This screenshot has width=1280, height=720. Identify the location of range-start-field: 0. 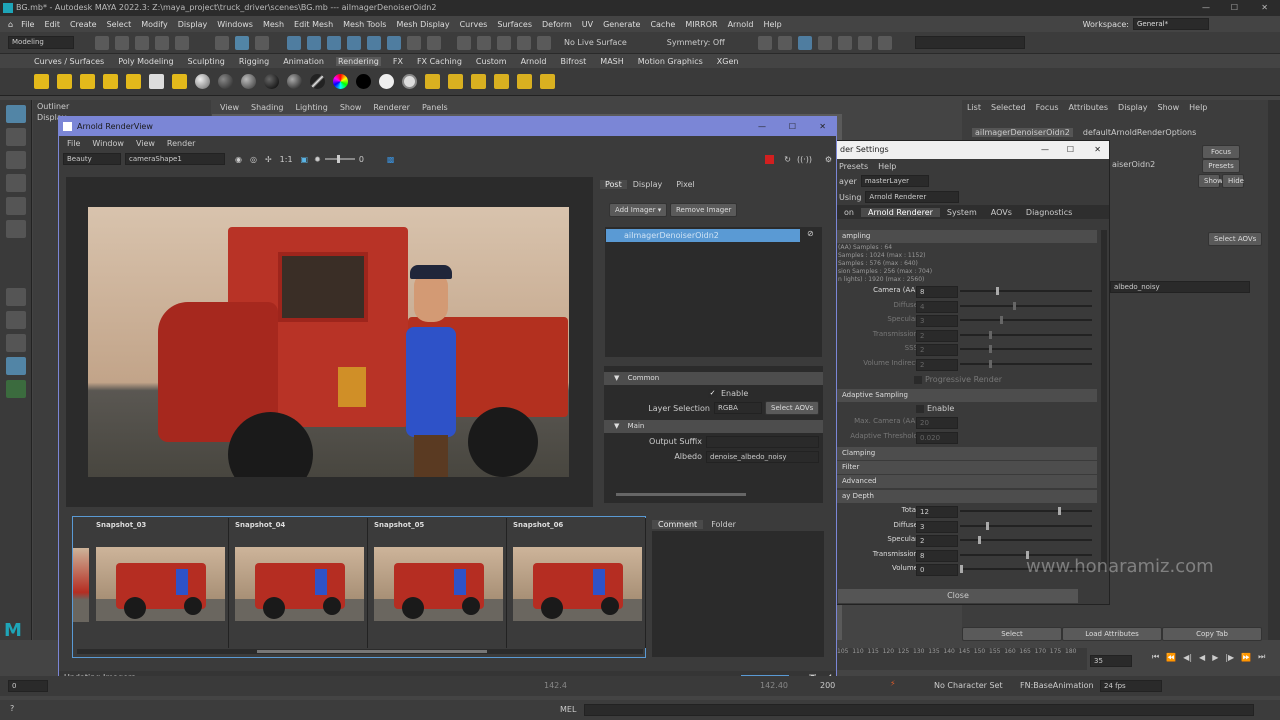
(28, 686).